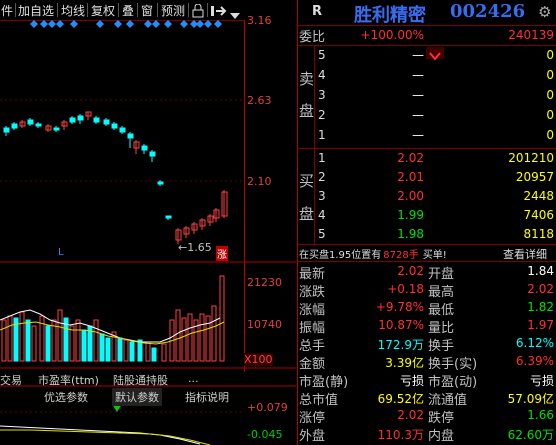 The image size is (556, 445). I want to click on stat-value-2: 1.84, so click(540, 271).